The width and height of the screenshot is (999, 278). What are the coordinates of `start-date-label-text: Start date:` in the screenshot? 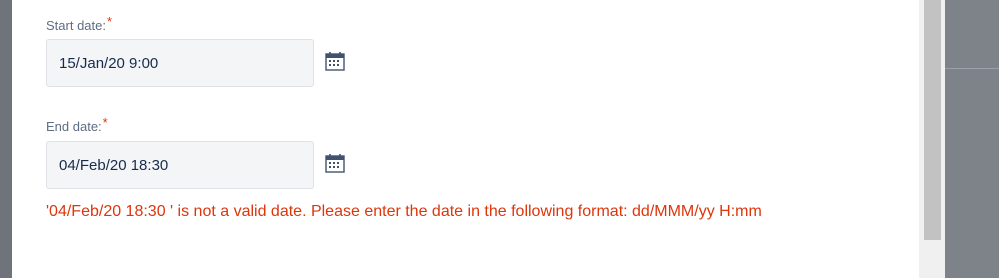 It's located at (76, 25).